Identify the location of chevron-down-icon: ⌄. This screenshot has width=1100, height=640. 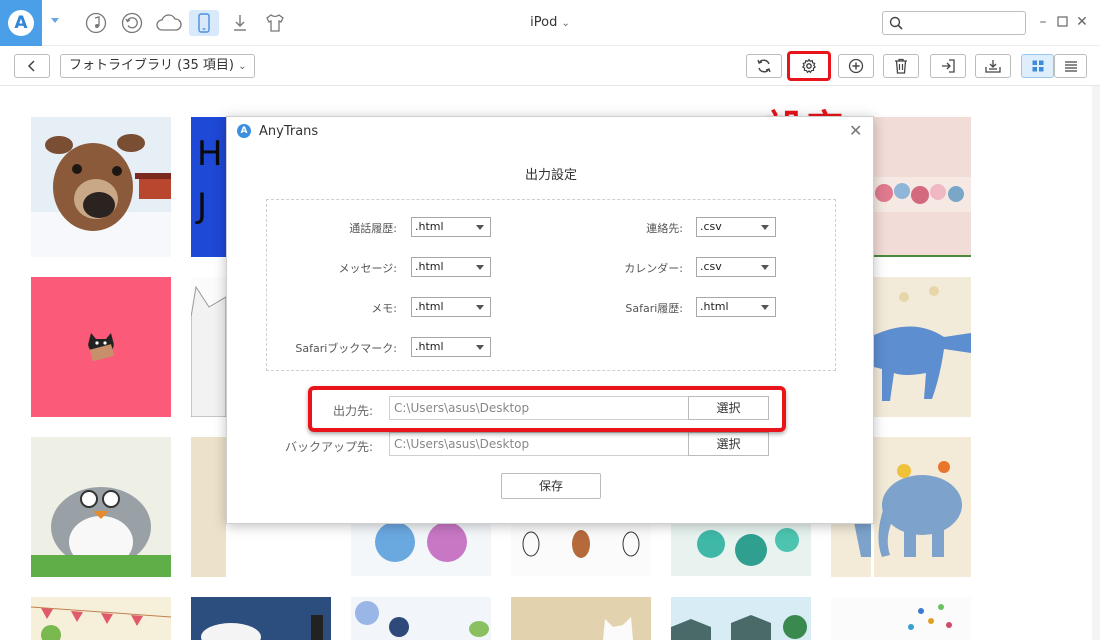
(565, 23).